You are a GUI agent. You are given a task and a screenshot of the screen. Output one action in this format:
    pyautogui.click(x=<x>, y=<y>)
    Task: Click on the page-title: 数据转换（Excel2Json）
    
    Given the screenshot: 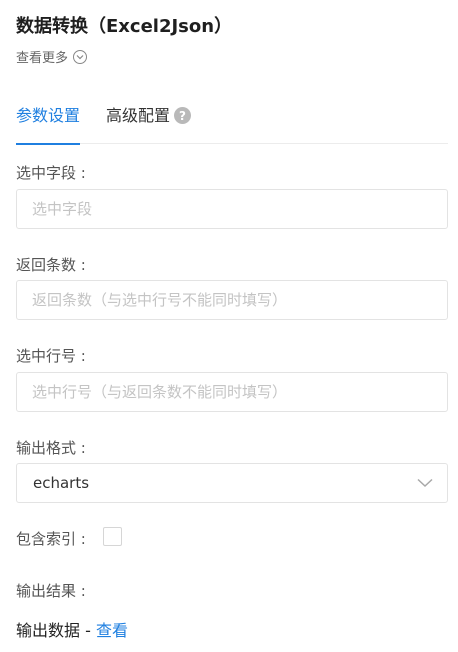 What is the action you would take?
    pyautogui.click(x=124, y=26)
    